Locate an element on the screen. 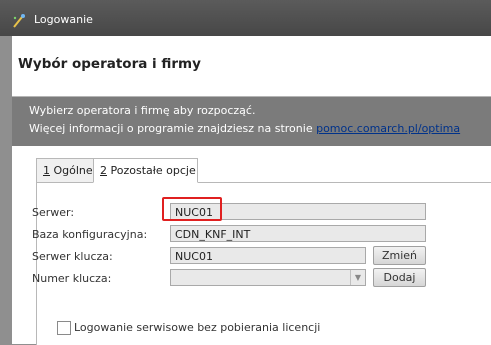 This screenshot has width=491, height=345. add-button: Dodaj is located at coordinates (399, 277).